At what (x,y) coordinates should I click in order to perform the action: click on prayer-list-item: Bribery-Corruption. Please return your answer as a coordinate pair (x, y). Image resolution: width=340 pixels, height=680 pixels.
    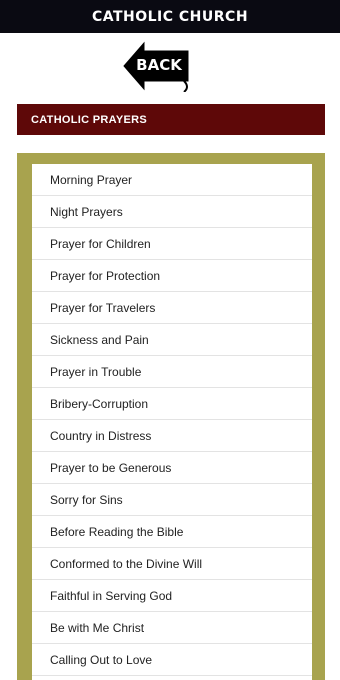
    Looking at the image, I should click on (172, 404).